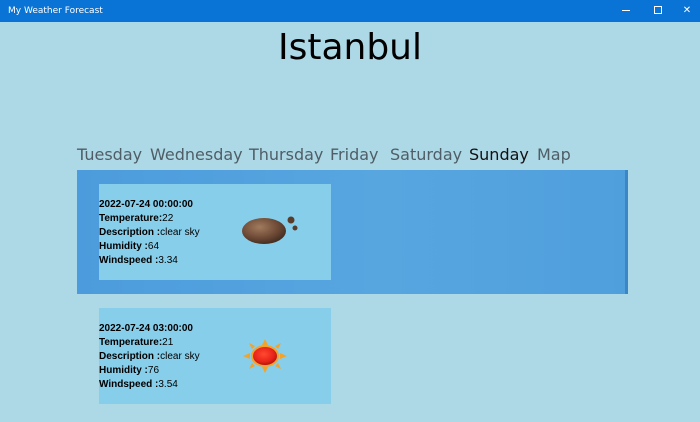 The width and height of the screenshot is (700, 422). Describe the element at coordinates (658, 10) in the screenshot. I see `maximize-icon` at that location.